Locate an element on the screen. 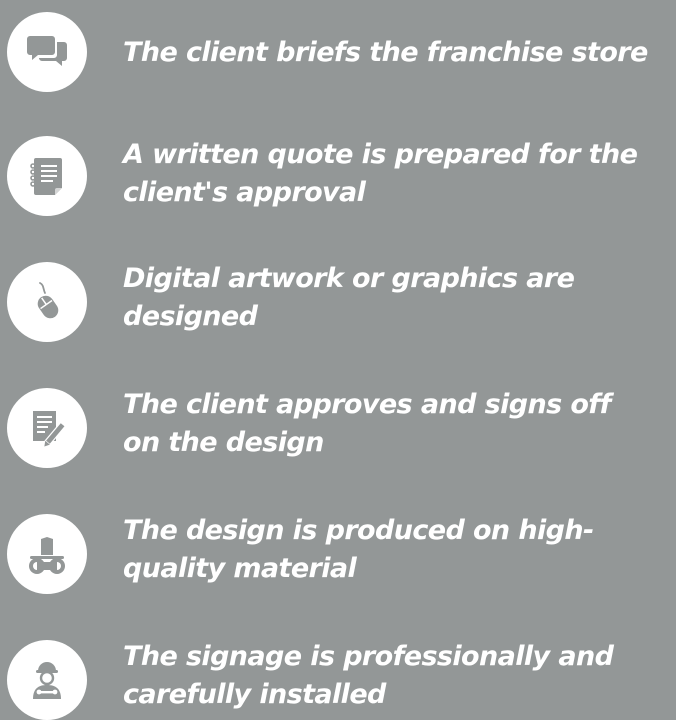 This screenshot has height=720, width=676. step-4-line-1: The client approves and signs off is located at coordinates (367, 404).